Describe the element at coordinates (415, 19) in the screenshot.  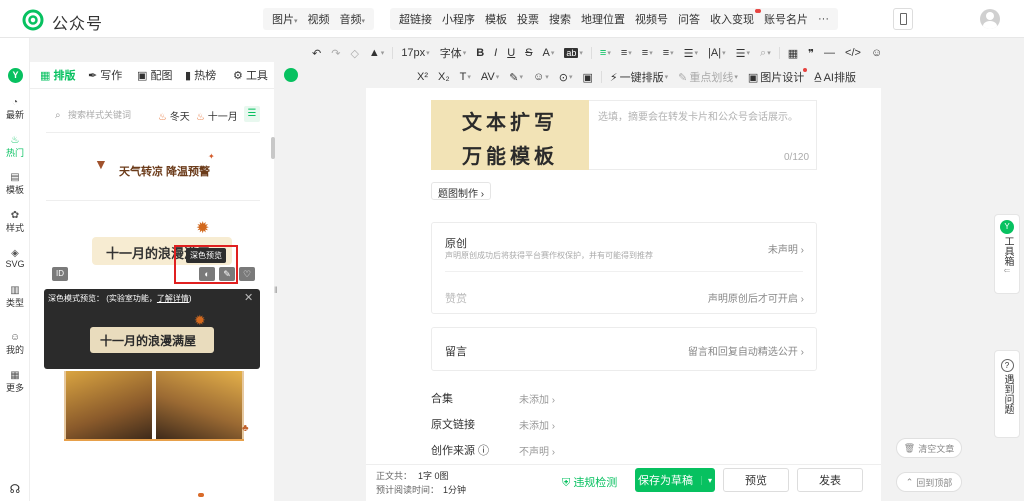
I see `menu-hyperlink: 超链接` at that location.